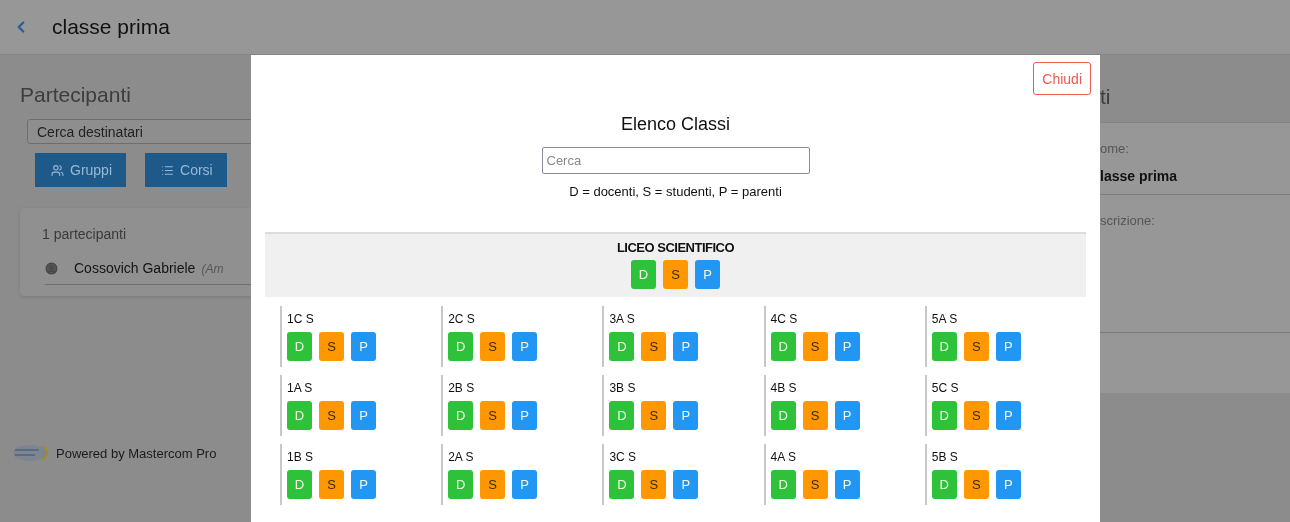 Image resolution: width=1290 pixels, height=522 pixels. I want to click on class-name: 5C S, so click(945, 388).